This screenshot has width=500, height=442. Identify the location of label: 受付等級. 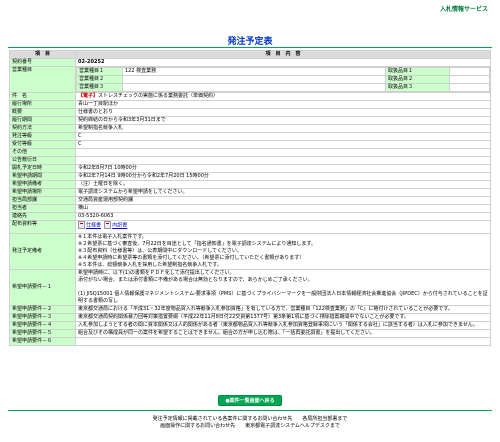
(42, 144).